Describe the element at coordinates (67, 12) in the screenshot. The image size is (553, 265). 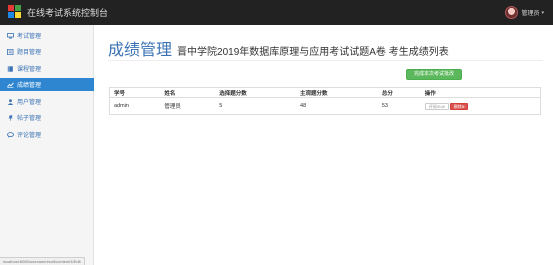
I see `app-title: 在线考试系统控制台` at that location.